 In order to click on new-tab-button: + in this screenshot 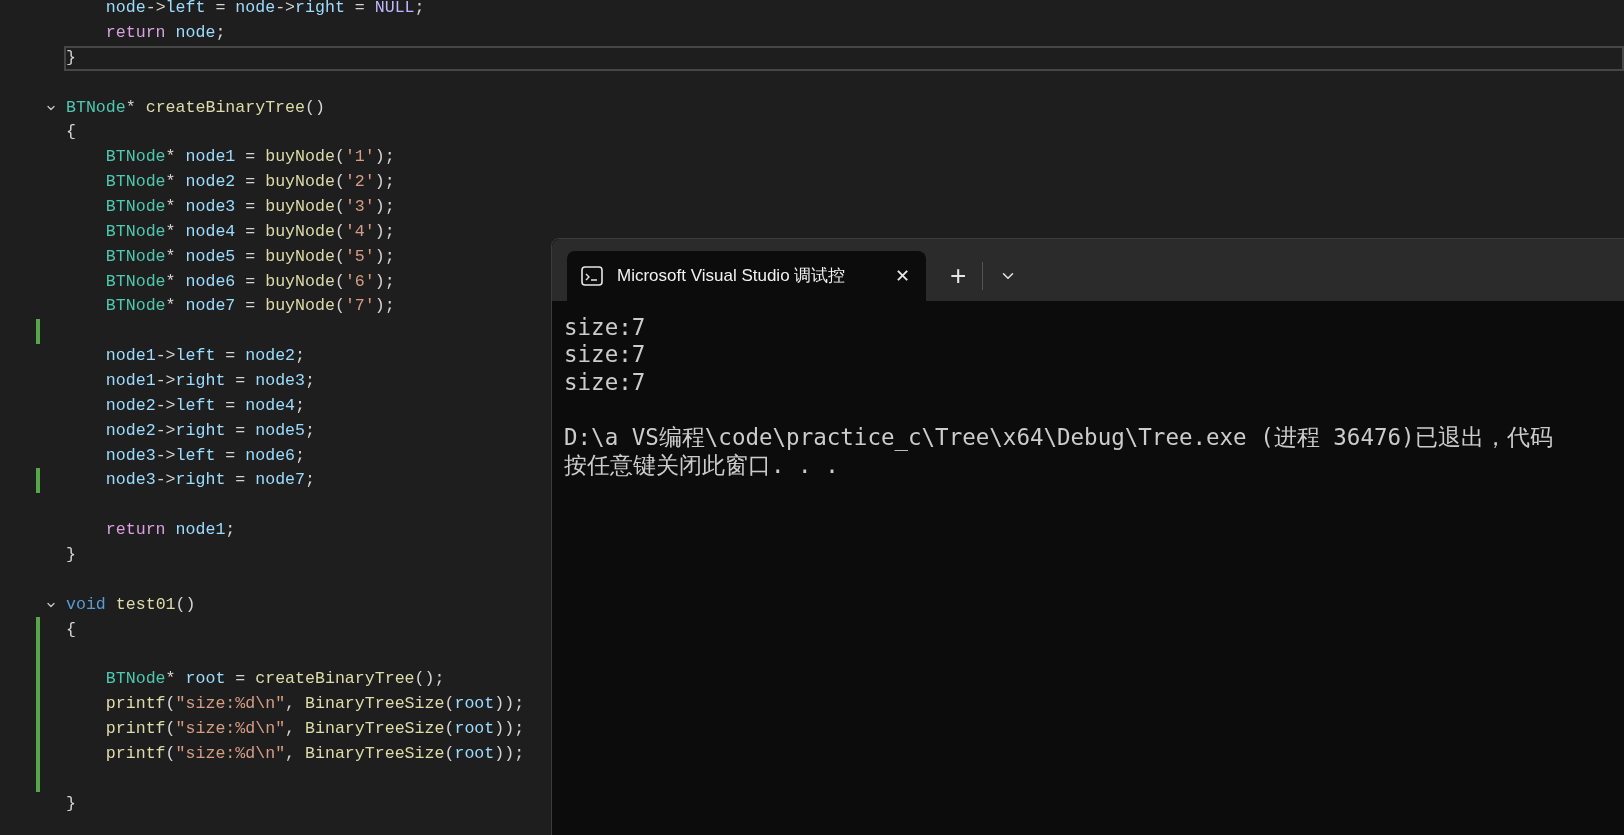, I will do `click(958, 276)`.